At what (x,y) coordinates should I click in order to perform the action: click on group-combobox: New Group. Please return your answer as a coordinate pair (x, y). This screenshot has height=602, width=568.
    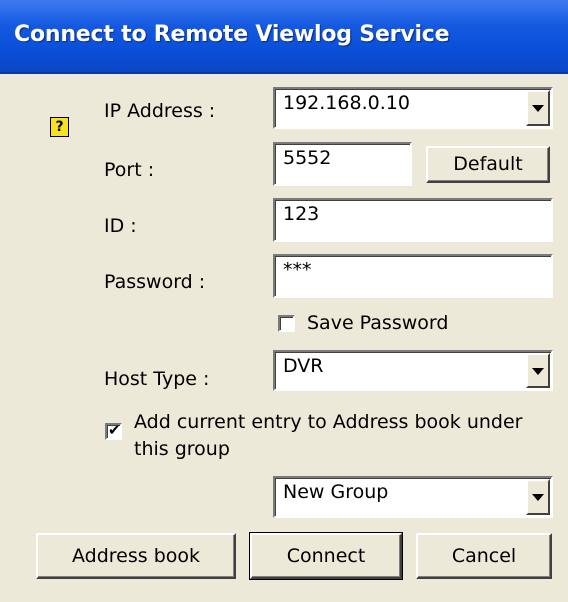
    Looking at the image, I should click on (413, 497).